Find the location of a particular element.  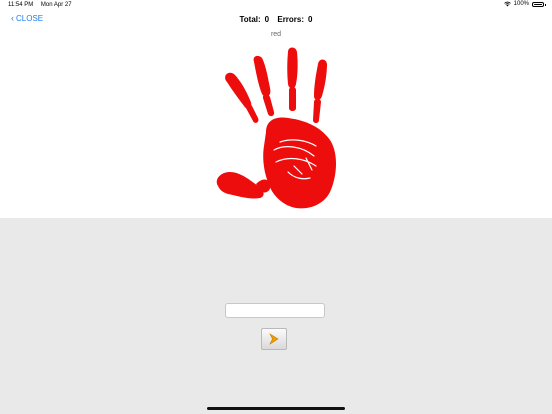

errors-value: 0 is located at coordinates (310, 19).